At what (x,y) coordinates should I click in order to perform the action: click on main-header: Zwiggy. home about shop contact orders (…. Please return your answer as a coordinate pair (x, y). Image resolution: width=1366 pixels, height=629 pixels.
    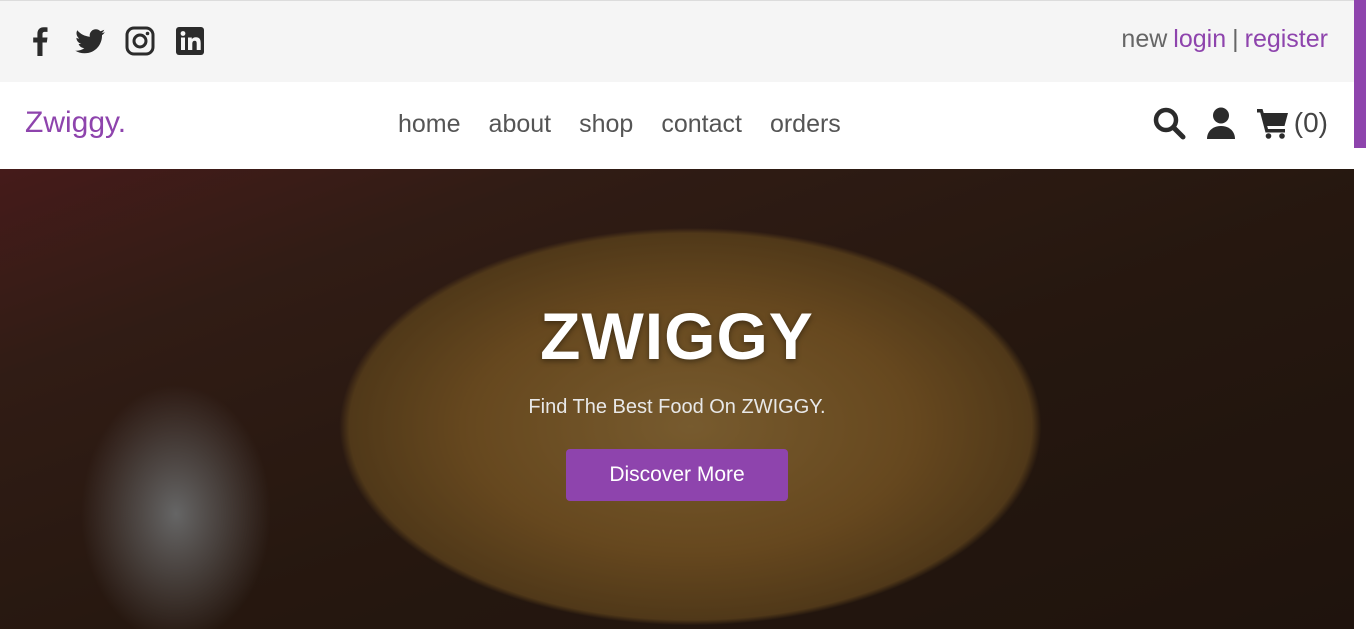
    Looking at the image, I should click on (677, 125).